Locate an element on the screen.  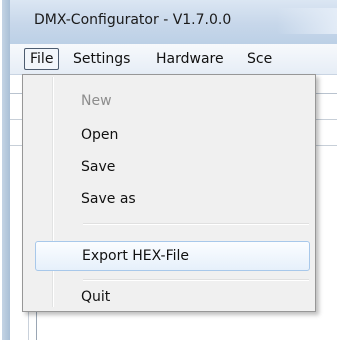
window-title: DMX-Configurator - V1.7.0.0 is located at coordinates (133, 20).